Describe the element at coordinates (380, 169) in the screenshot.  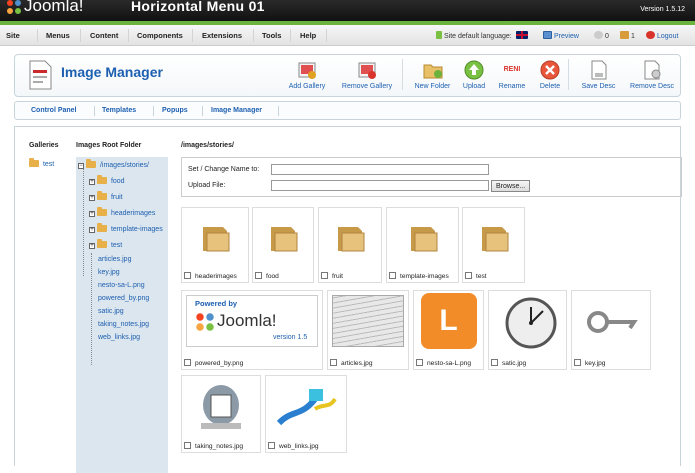
I see `rename-input` at that location.